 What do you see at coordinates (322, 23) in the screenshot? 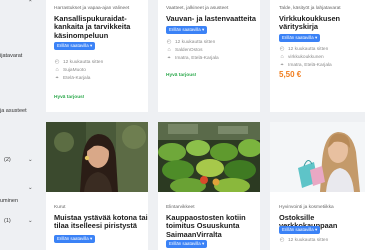
I see `card-title: Virkkukoukkusen värityskirja` at bounding box center [322, 23].